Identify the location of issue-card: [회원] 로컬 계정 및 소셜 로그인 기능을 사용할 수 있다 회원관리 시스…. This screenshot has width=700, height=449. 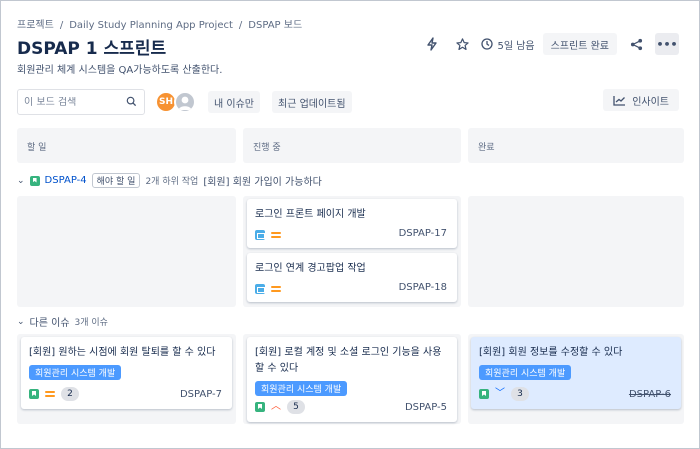
(352, 379).